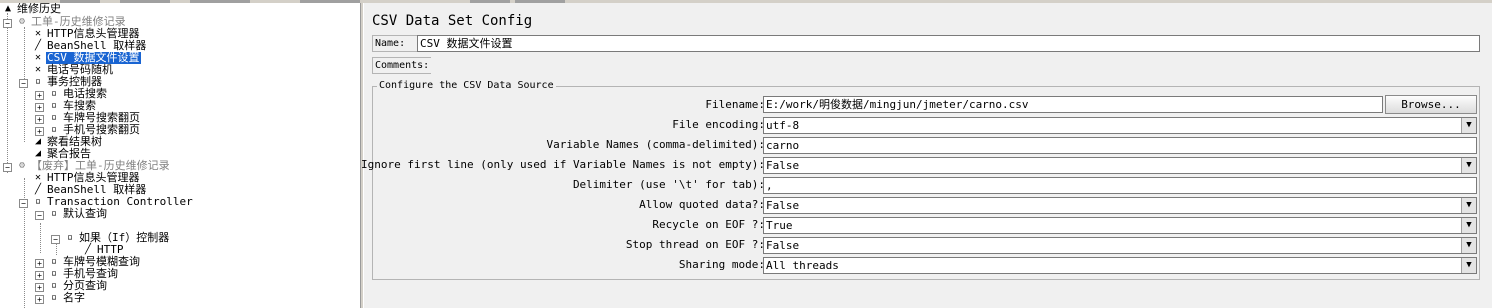 The image size is (1492, 308). Describe the element at coordinates (67, 298) in the screenshot. I see `tree-item-name-query: ▫ 名字` at that location.